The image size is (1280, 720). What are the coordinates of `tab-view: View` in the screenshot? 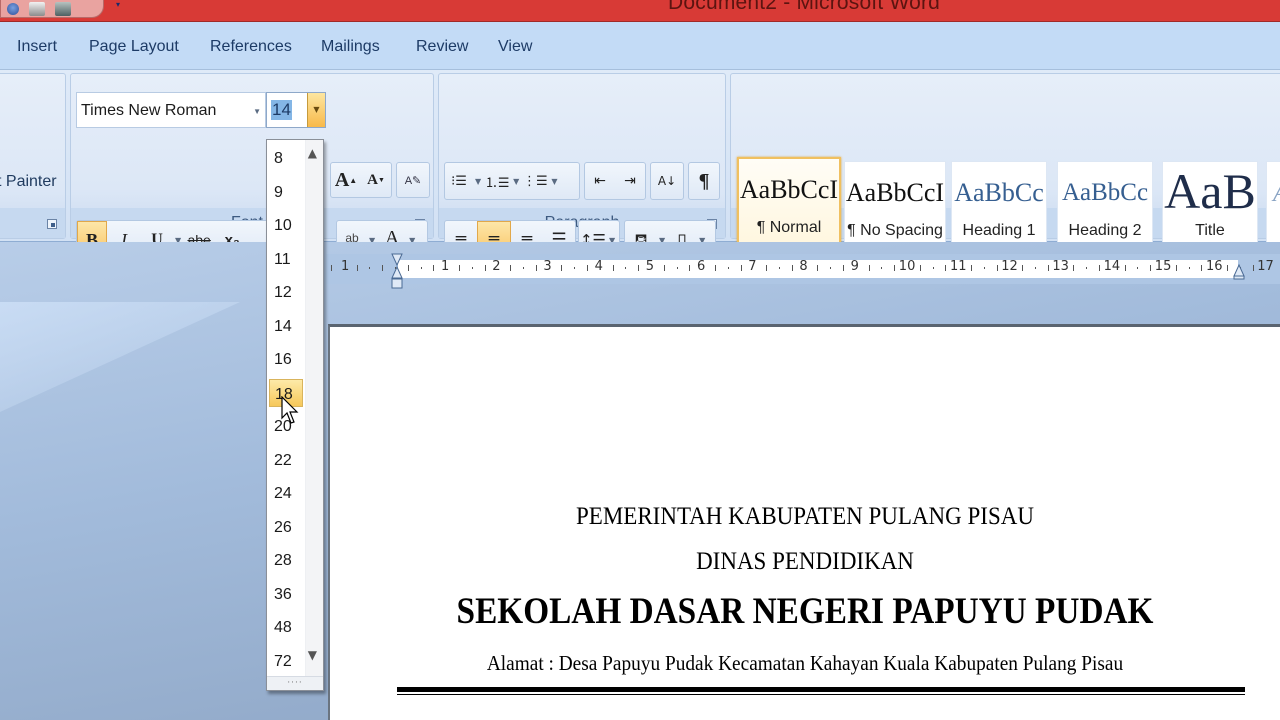 It's located at (515, 47).